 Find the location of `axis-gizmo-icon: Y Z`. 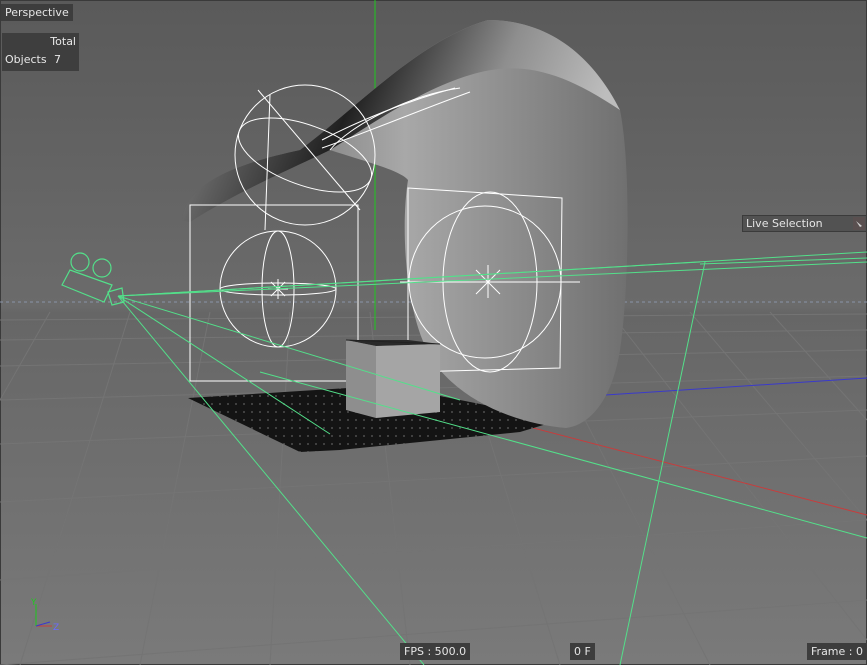

axis-gizmo-icon: Y Z is located at coordinates (48, 616).